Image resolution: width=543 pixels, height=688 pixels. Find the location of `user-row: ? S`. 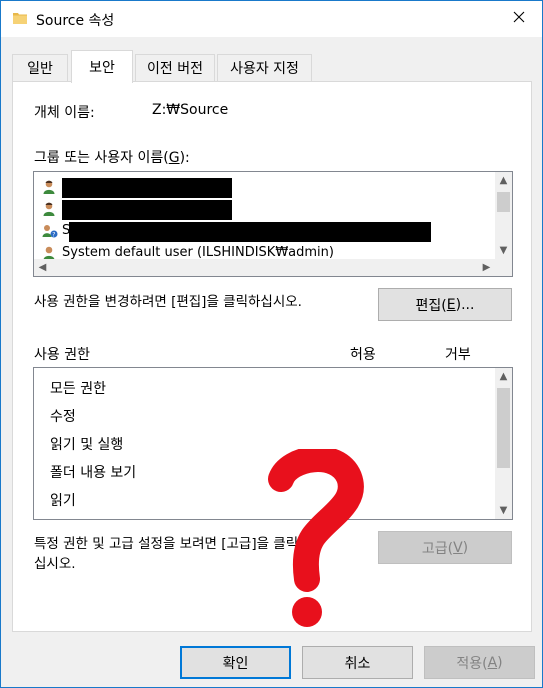

user-row: ? S is located at coordinates (267, 231).